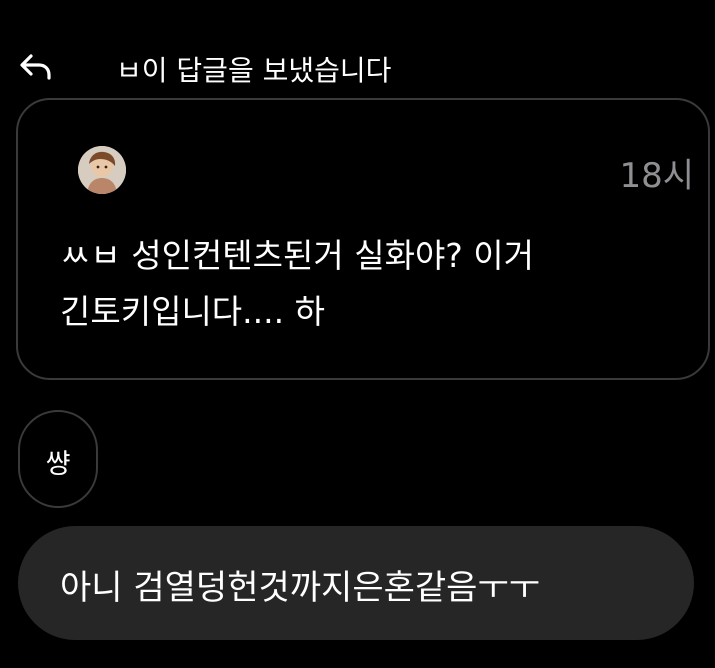  Describe the element at coordinates (102, 170) in the screenshot. I see `user-avatar` at that location.